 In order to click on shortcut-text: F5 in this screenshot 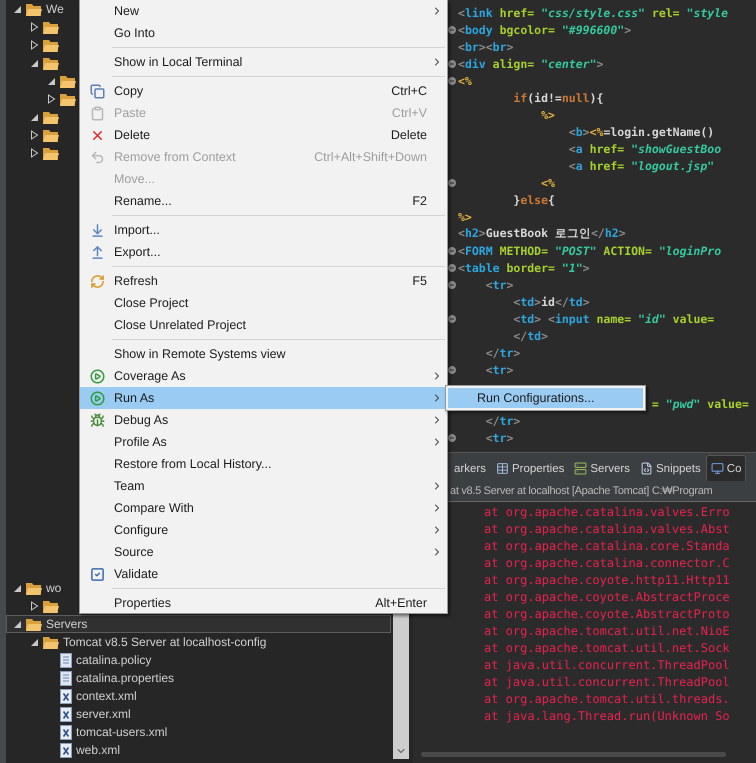, I will do `click(419, 281)`.